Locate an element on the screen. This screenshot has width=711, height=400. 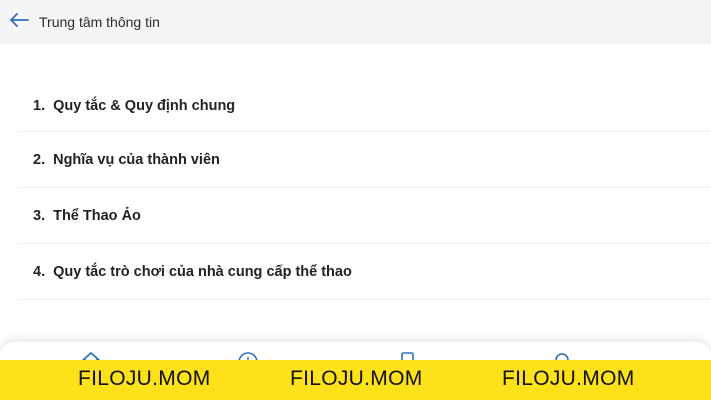
page-title: Trung tâm thông tin is located at coordinates (99, 22).